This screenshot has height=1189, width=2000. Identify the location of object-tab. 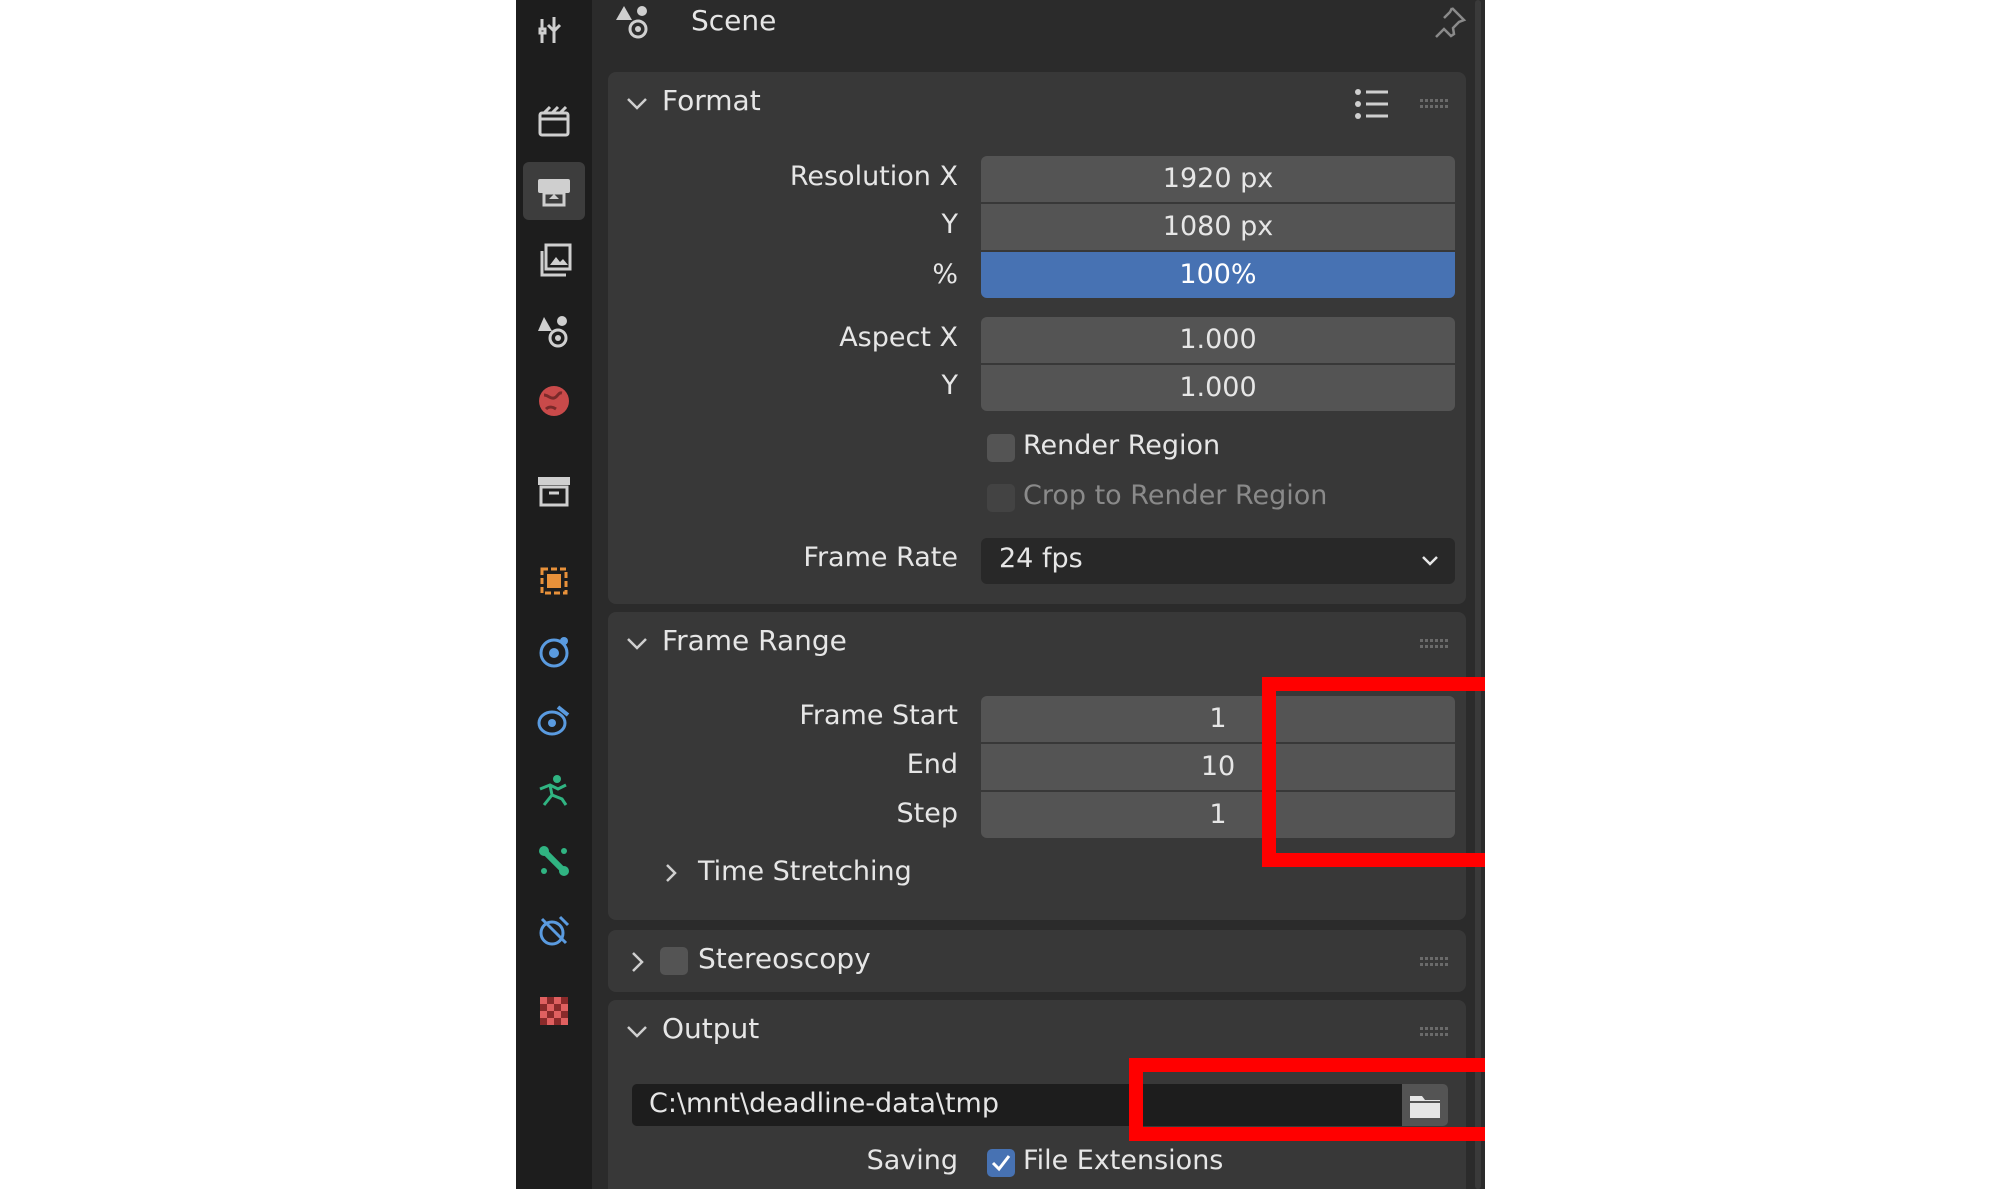
(554, 581).